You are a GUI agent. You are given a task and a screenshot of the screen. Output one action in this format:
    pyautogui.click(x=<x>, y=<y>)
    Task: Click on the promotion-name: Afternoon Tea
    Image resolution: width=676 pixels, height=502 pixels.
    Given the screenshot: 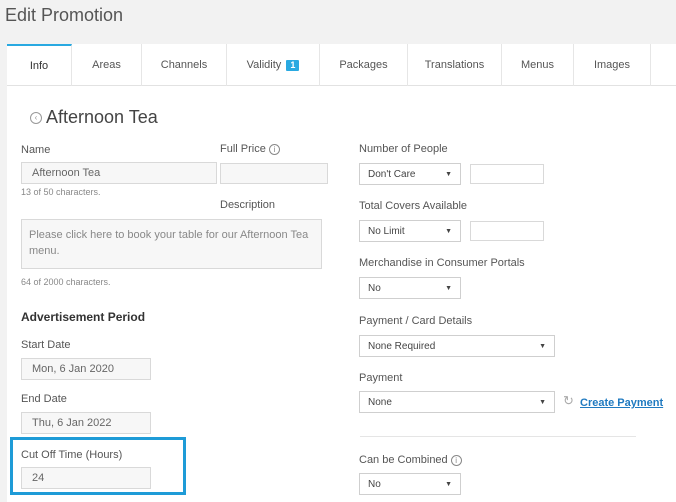 What is the action you would take?
    pyautogui.click(x=102, y=117)
    